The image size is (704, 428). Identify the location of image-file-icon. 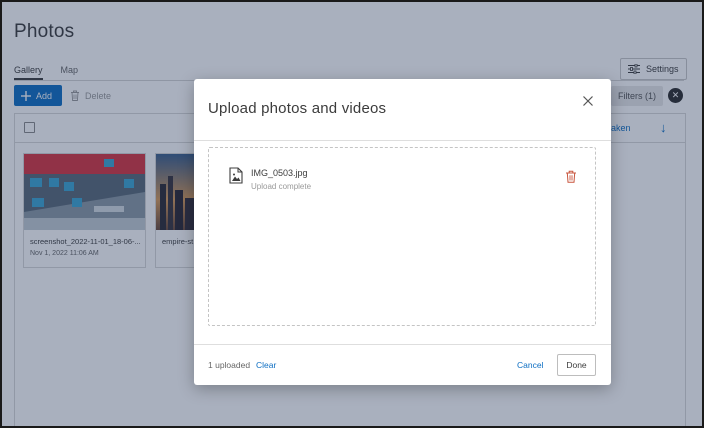
(236, 175).